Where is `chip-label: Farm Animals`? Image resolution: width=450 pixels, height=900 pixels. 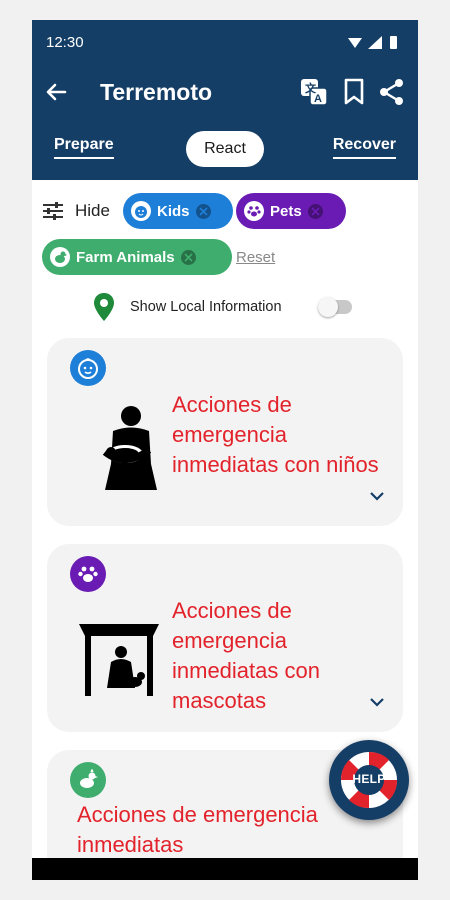
chip-label: Farm Animals is located at coordinates (125, 257).